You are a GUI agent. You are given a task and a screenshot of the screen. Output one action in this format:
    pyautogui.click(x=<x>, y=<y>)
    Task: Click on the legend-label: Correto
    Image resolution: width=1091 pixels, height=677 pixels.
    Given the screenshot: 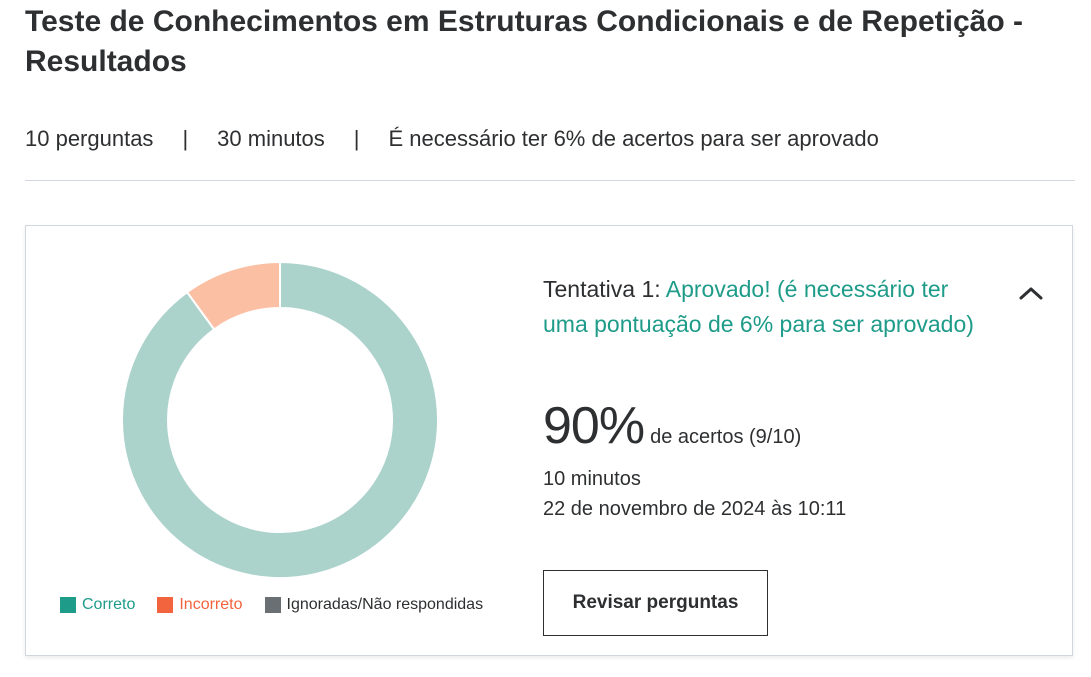 What is the action you would take?
    pyautogui.click(x=109, y=604)
    